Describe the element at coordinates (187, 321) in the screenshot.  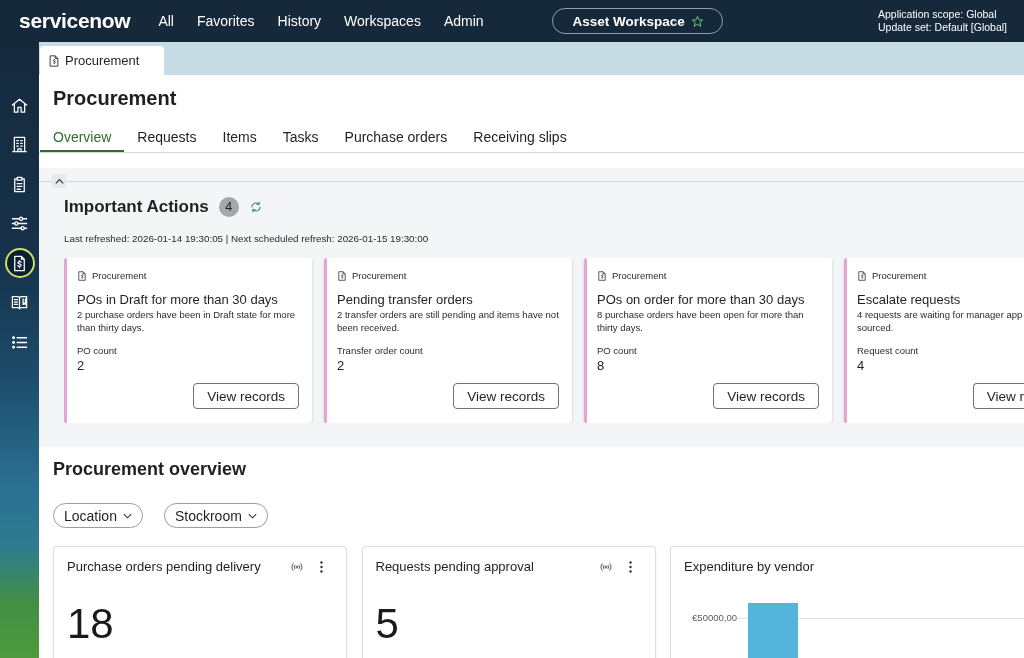
I see `card-description: 2 purchase orders have been in Draft state for more than thirty days.` at that location.